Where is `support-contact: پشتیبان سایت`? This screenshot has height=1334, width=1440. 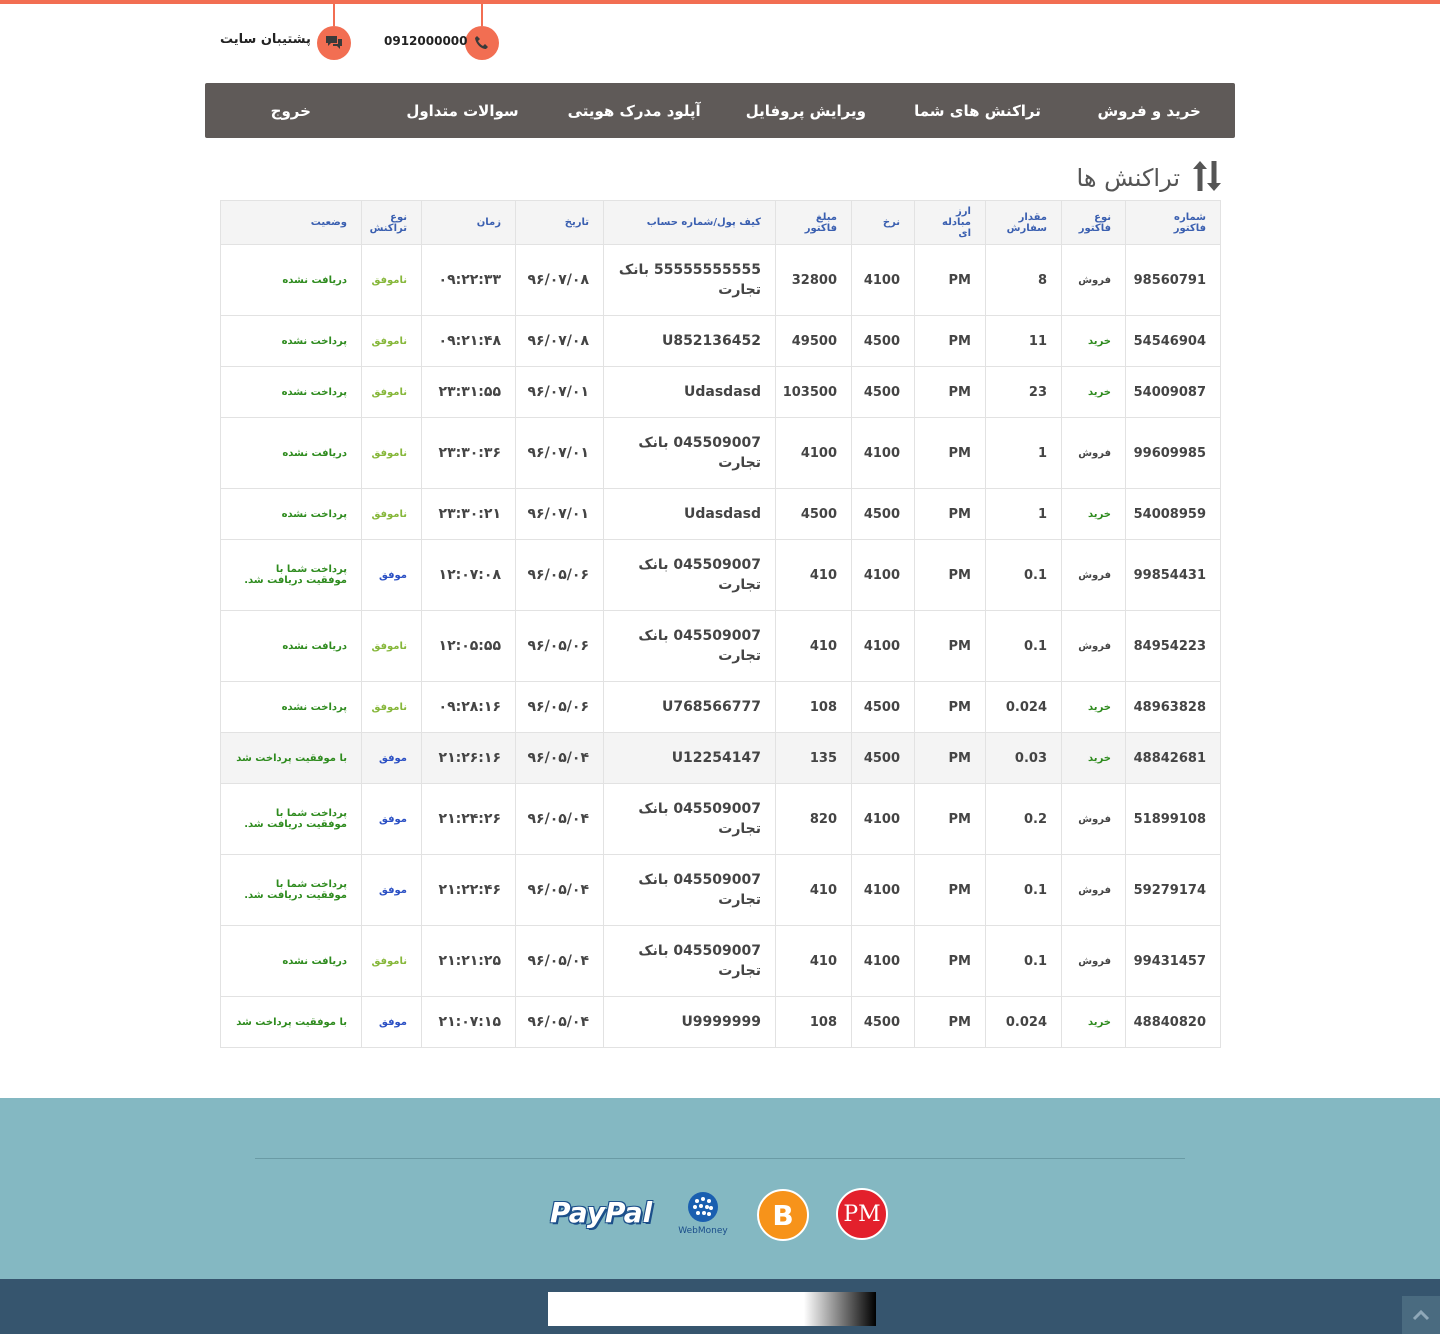
support-contact: پشتیبان سایت is located at coordinates (286, 32).